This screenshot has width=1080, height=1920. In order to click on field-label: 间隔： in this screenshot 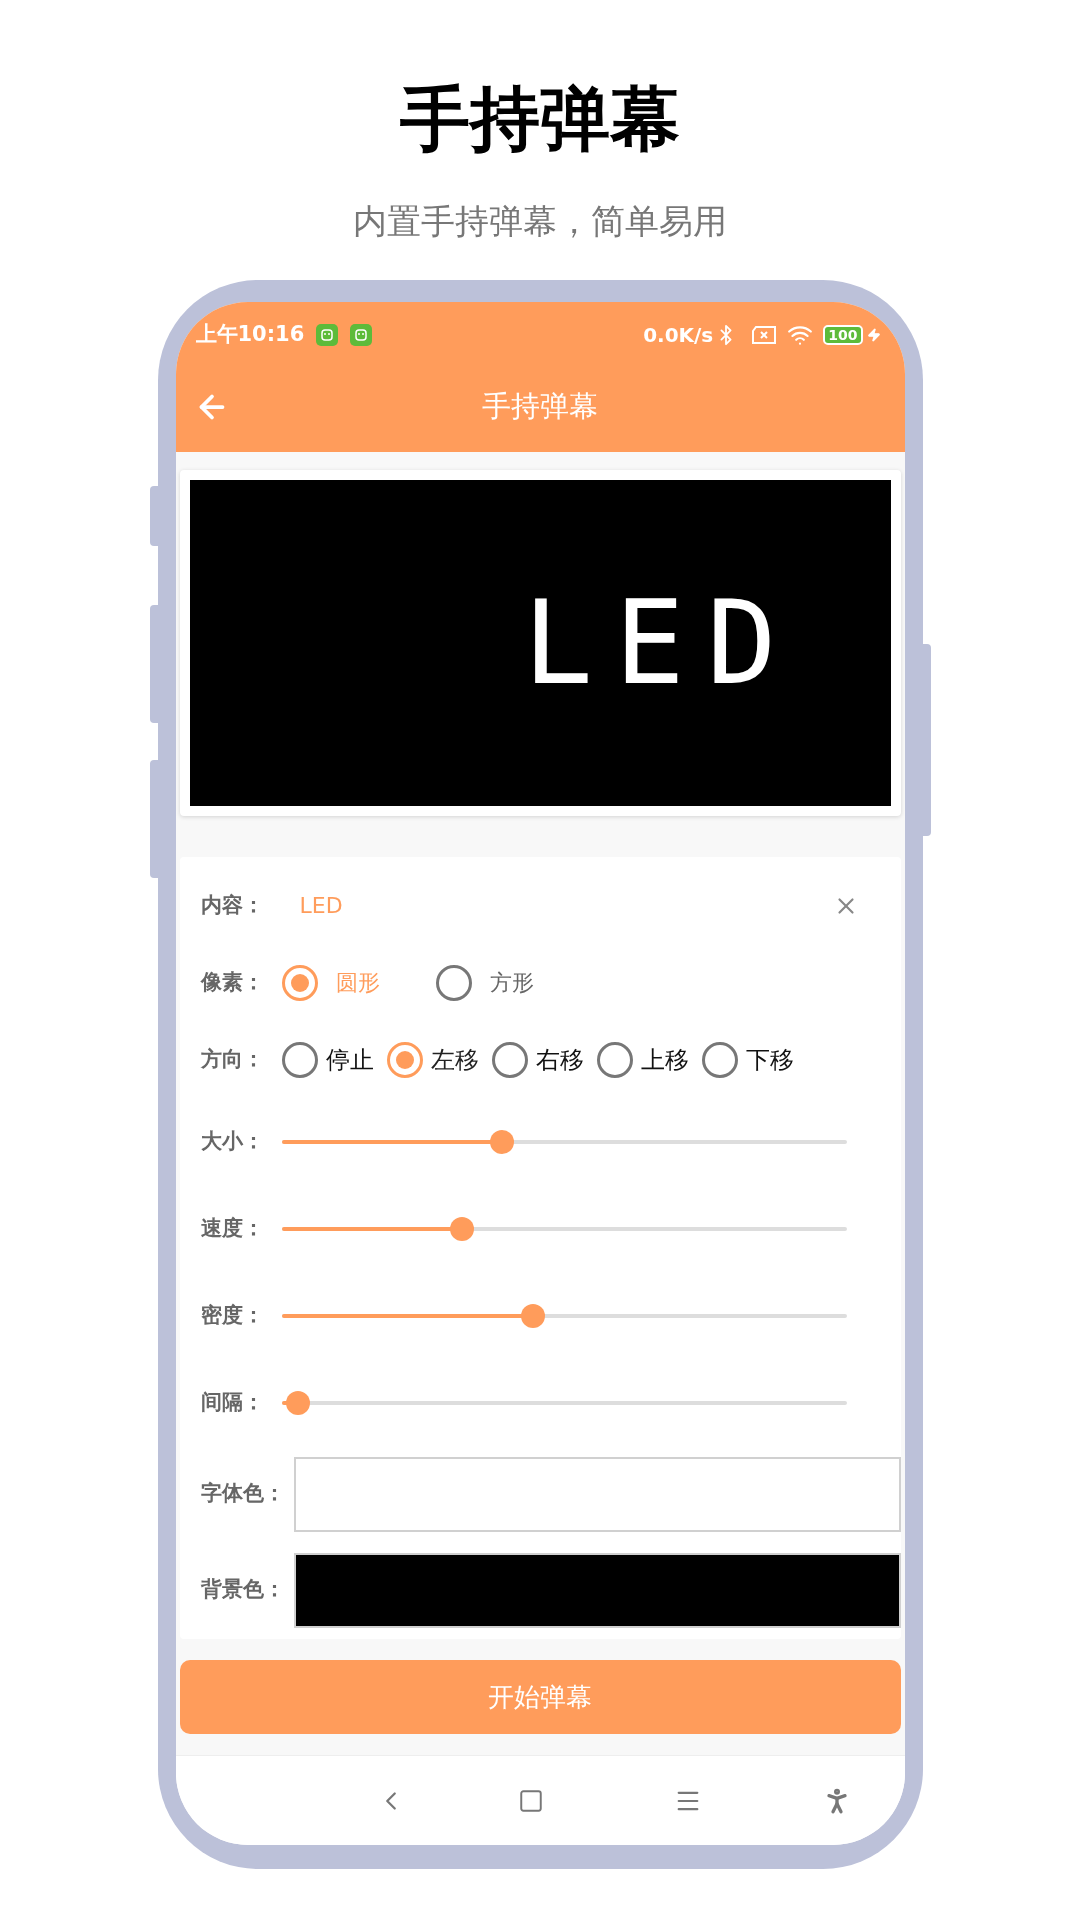, I will do `click(232, 1402)`.